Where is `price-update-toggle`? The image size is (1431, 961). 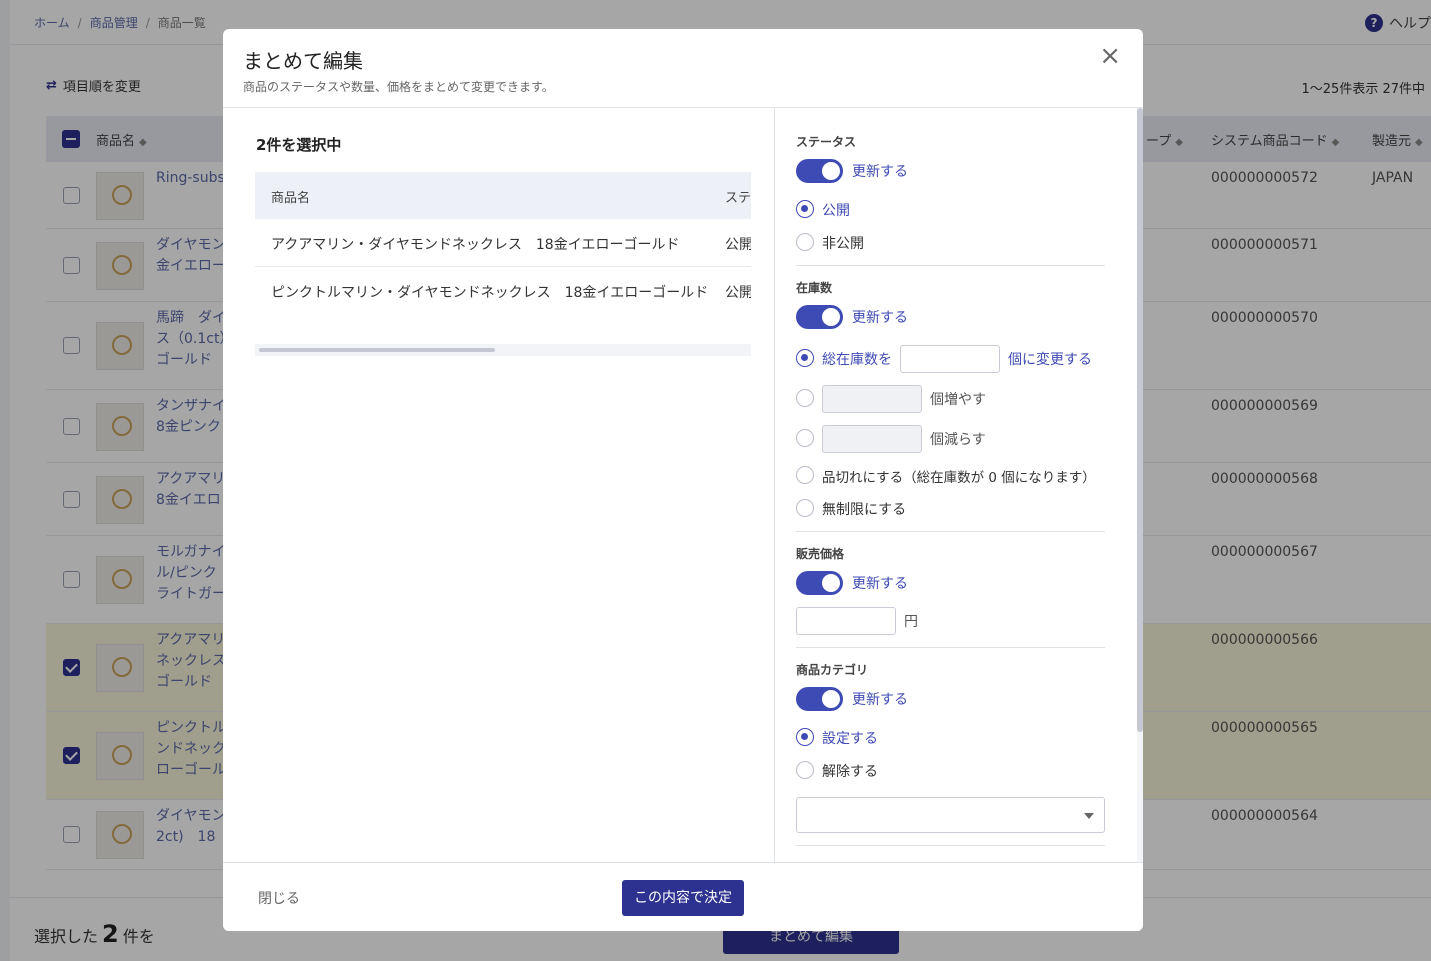
price-update-toggle is located at coordinates (819, 583).